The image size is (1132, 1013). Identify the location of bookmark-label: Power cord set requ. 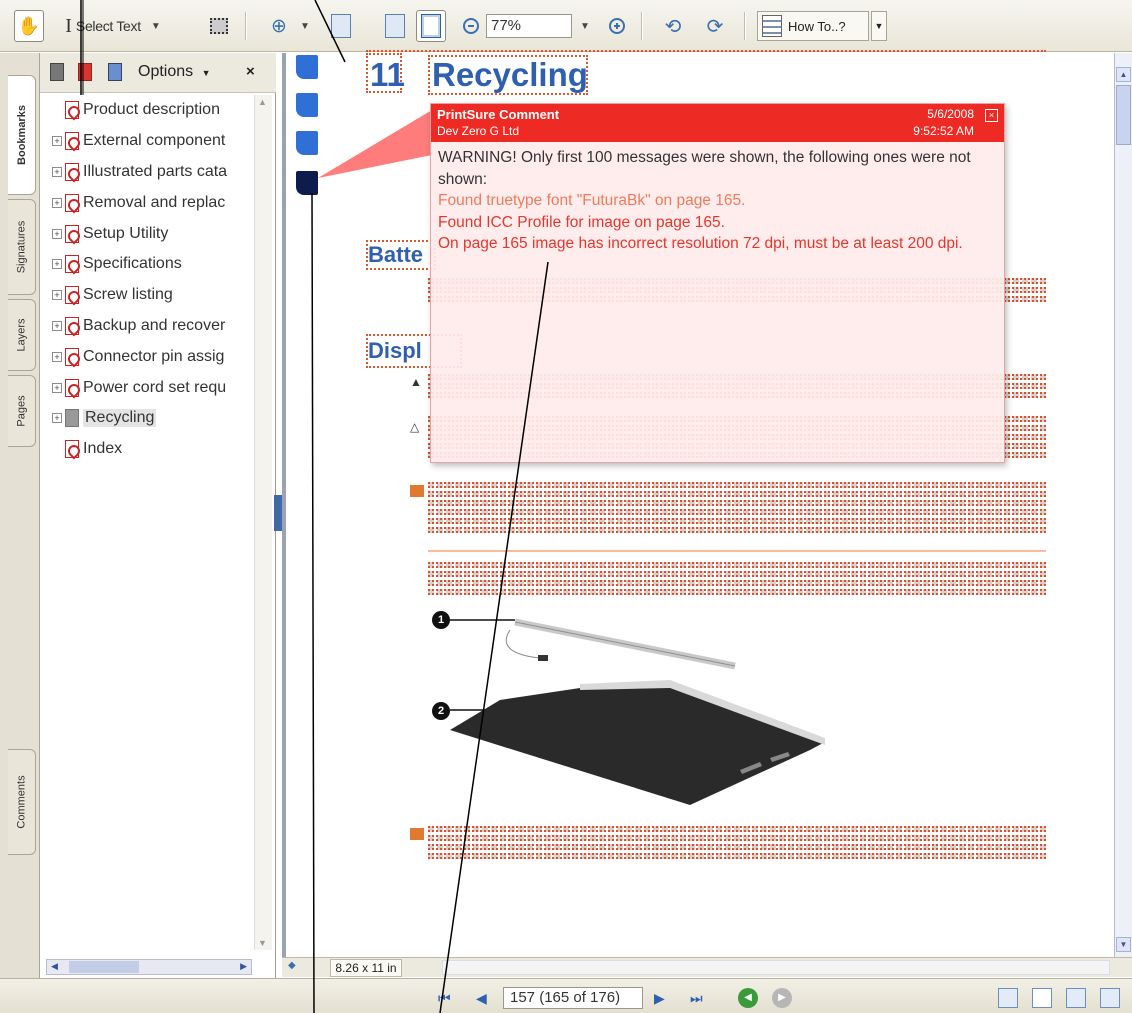
(155, 387).